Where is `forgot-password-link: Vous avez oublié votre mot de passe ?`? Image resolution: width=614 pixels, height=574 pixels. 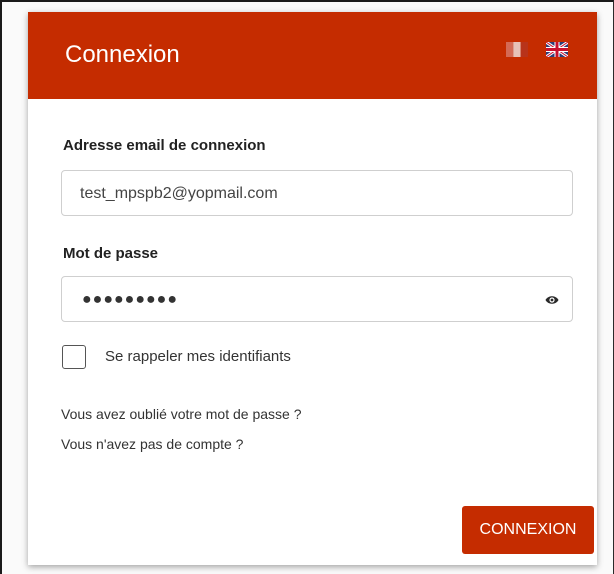
forgot-password-link: Vous avez oublié votre mot de passe ? is located at coordinates (181, 414).